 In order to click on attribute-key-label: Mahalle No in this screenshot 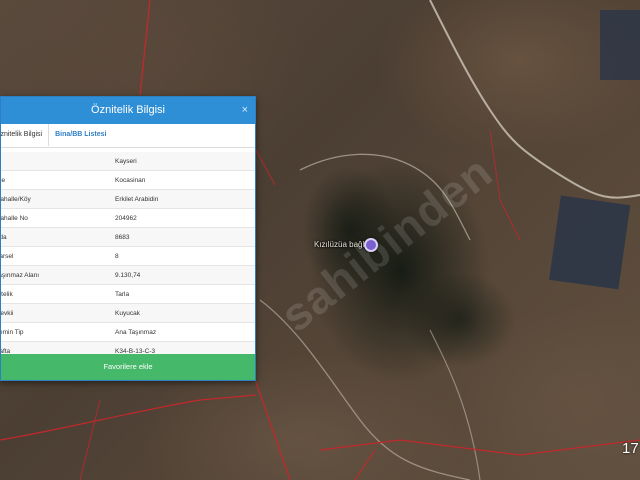, I will do `click(14, 218)`.